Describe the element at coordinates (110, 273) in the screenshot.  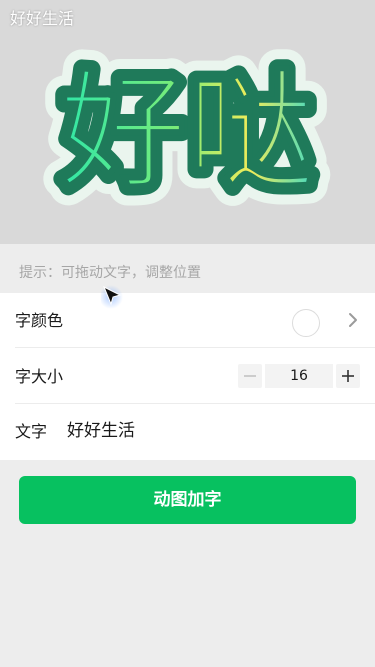
I see `hint-text: 提示：可拖动文字，调整位置` at that location.